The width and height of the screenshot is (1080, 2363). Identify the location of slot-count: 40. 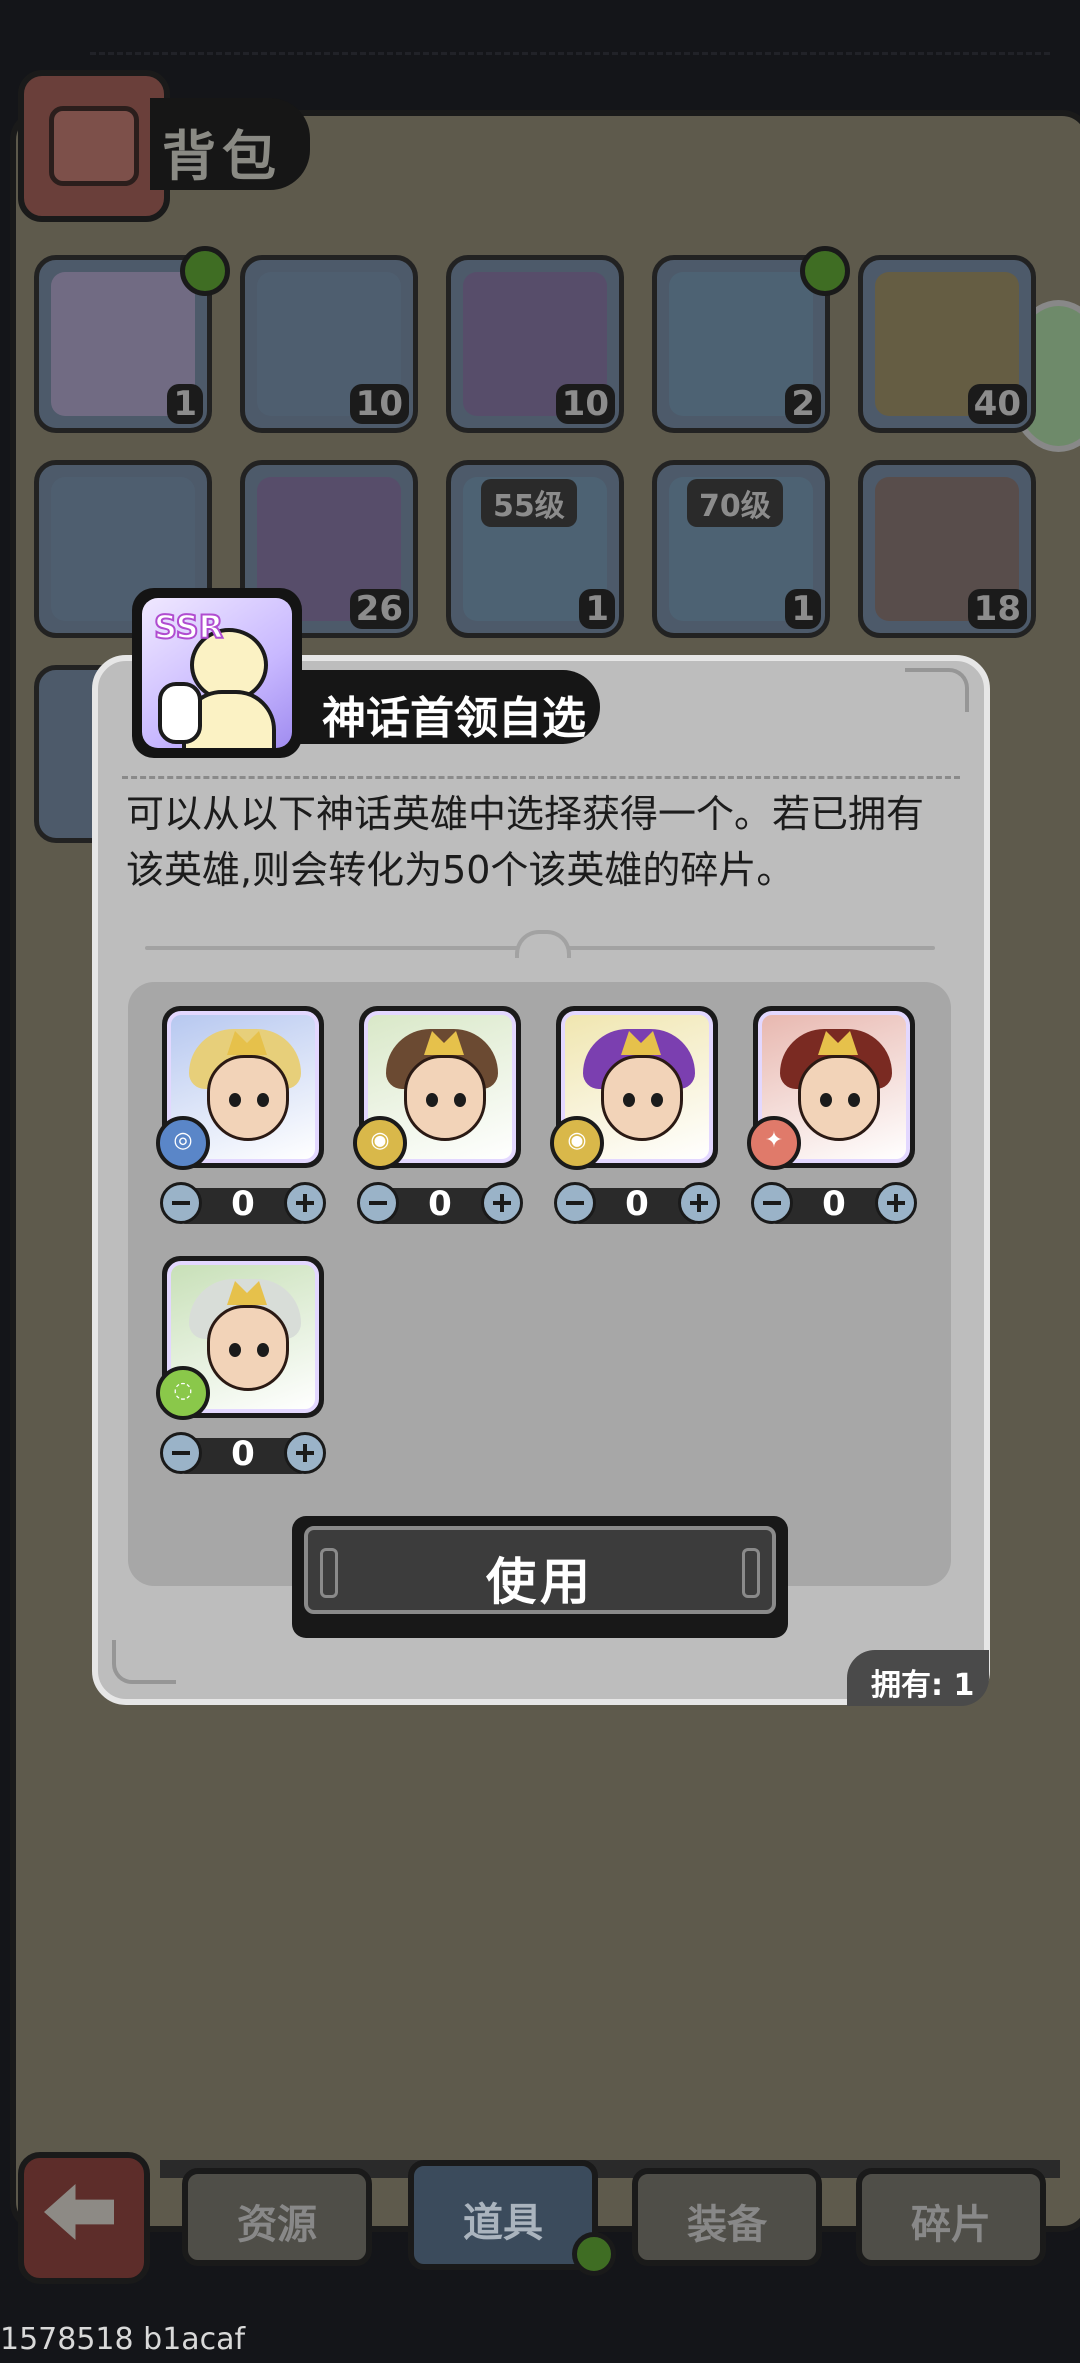
(997, 404).